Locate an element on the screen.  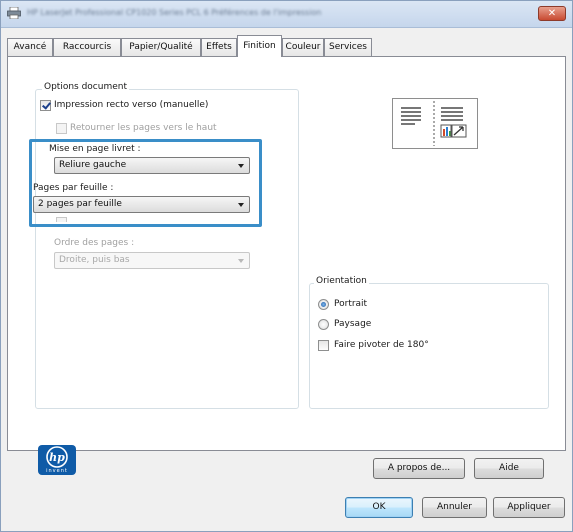
tab-services: Services is located at coordinates (348, 47).